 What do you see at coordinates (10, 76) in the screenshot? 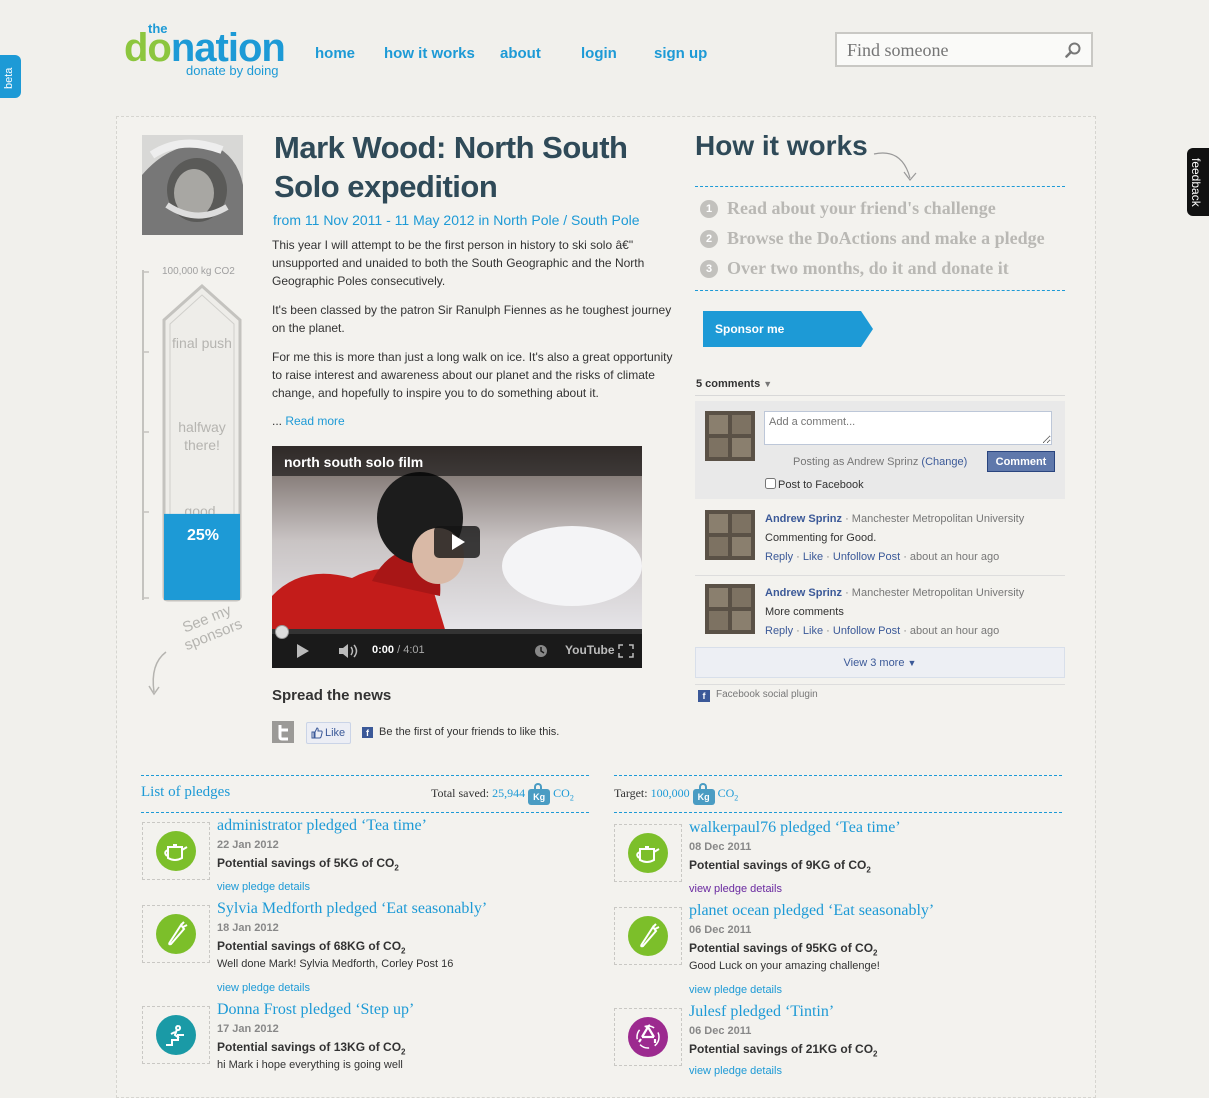
I see `beta-tab: beta` at bounding box center [10, 76].